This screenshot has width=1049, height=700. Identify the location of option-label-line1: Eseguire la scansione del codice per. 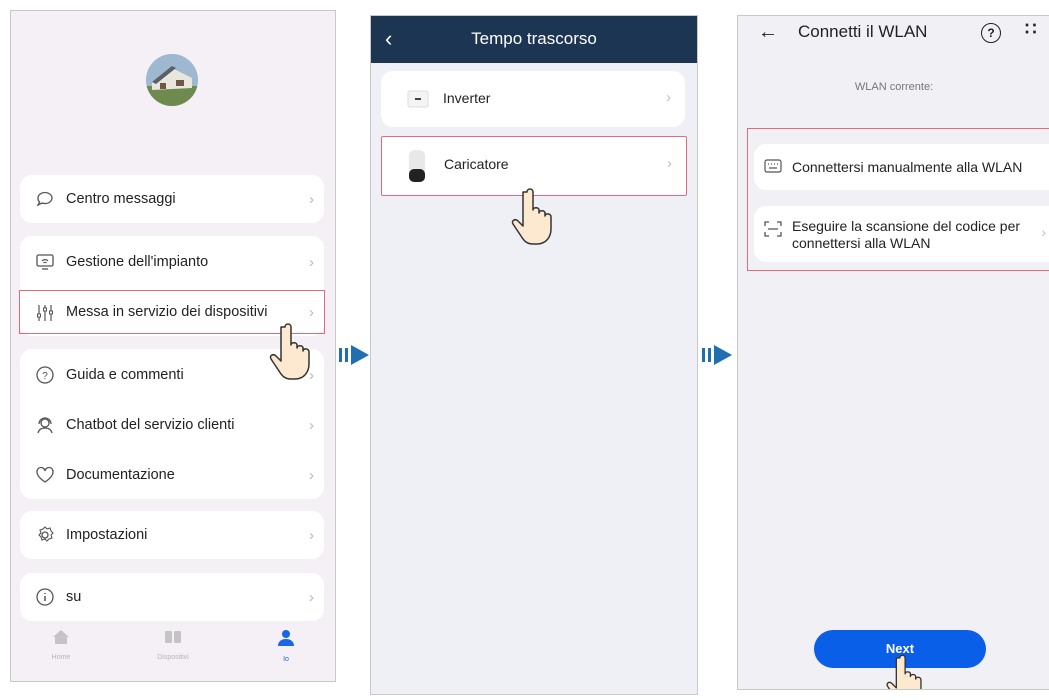
(906, 226).